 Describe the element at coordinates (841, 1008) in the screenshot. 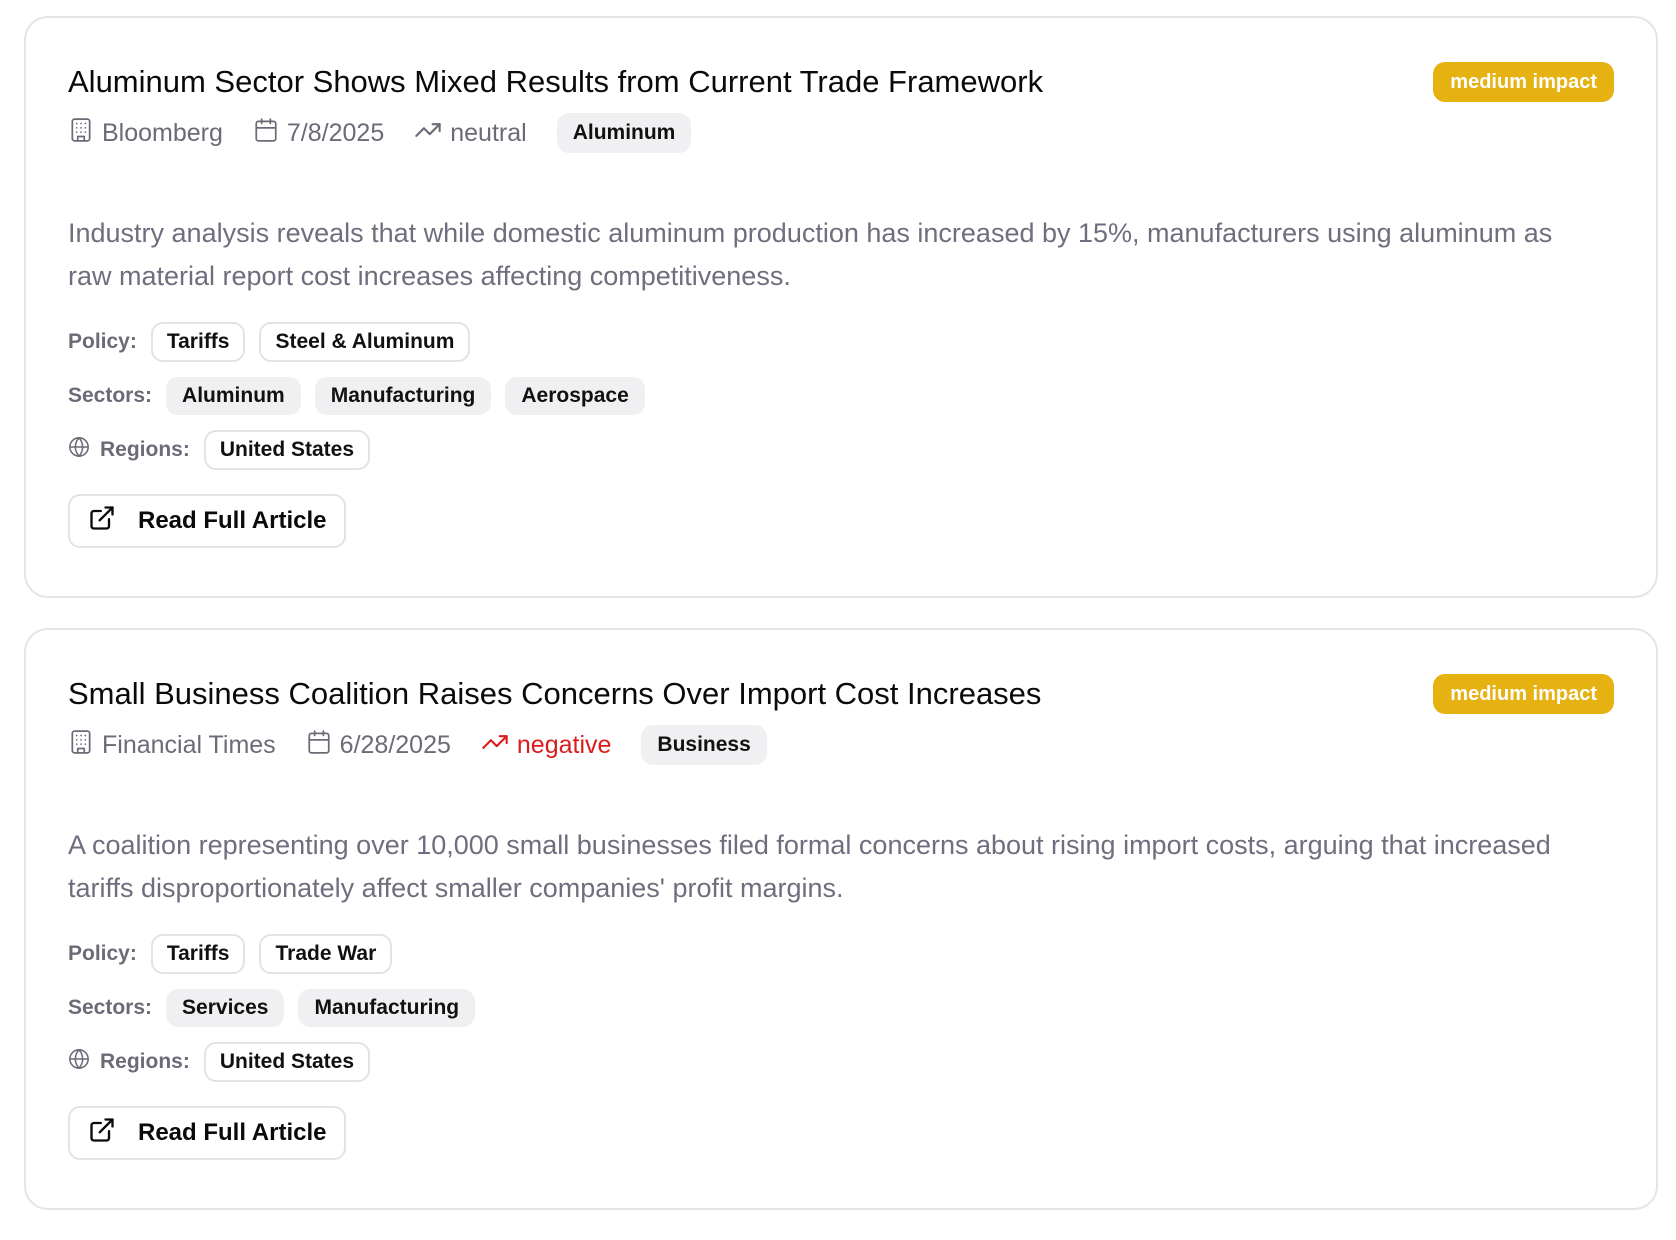

I see `sectors-row: Sectors: Services Manufacturing` at that location.